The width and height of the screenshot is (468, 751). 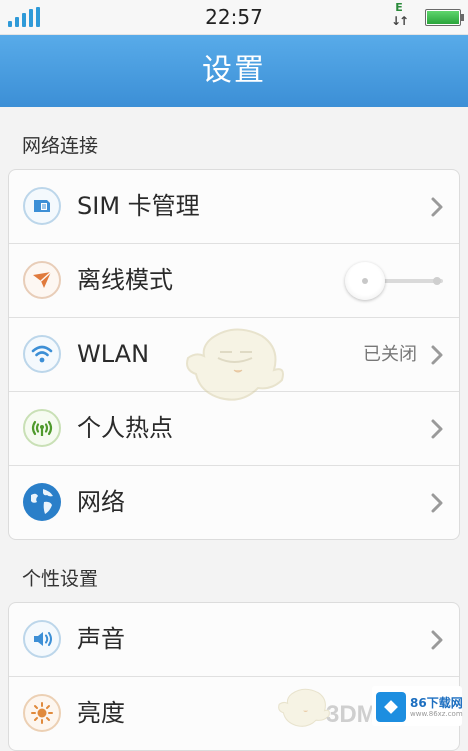 I want to click on speaker-icon, so click(x=42, y=639).